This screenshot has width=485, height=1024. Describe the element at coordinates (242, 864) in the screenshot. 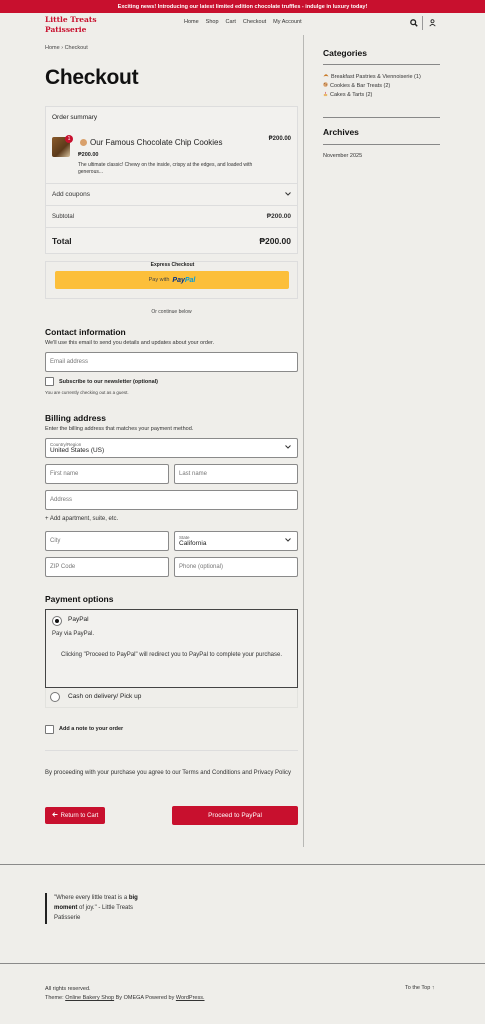

I see `footer-rule` at that location.